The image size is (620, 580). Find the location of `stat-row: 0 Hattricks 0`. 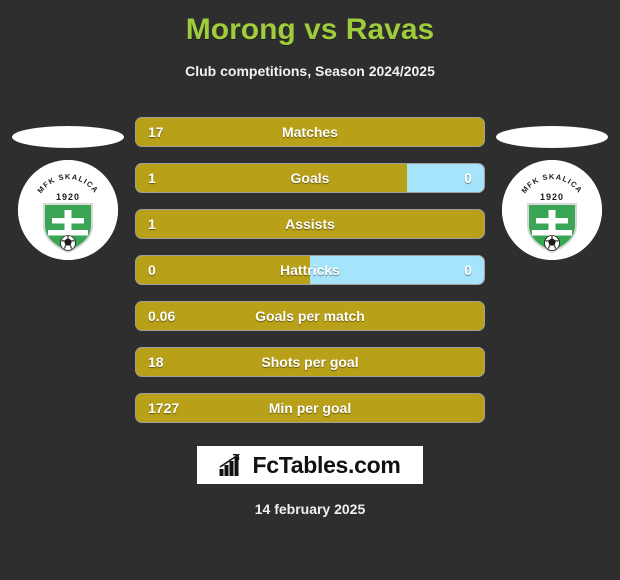

stat-row: 0 Hattricks 0 is located at coordinates (310, 270).